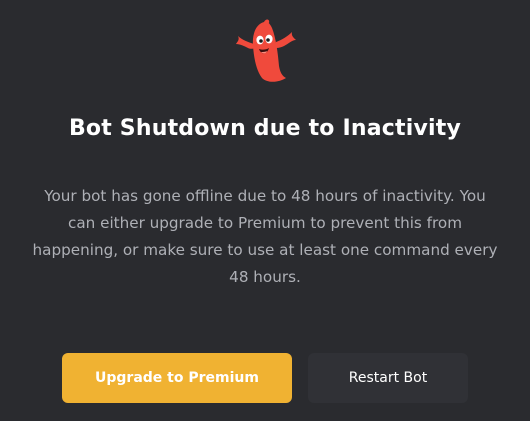 This screenshot has width=530, height=421. Describe the element at coordinates (177, 378) in the screenshot. I see `upgrade-to-premium-button: Upgrade to Premium` at that location.